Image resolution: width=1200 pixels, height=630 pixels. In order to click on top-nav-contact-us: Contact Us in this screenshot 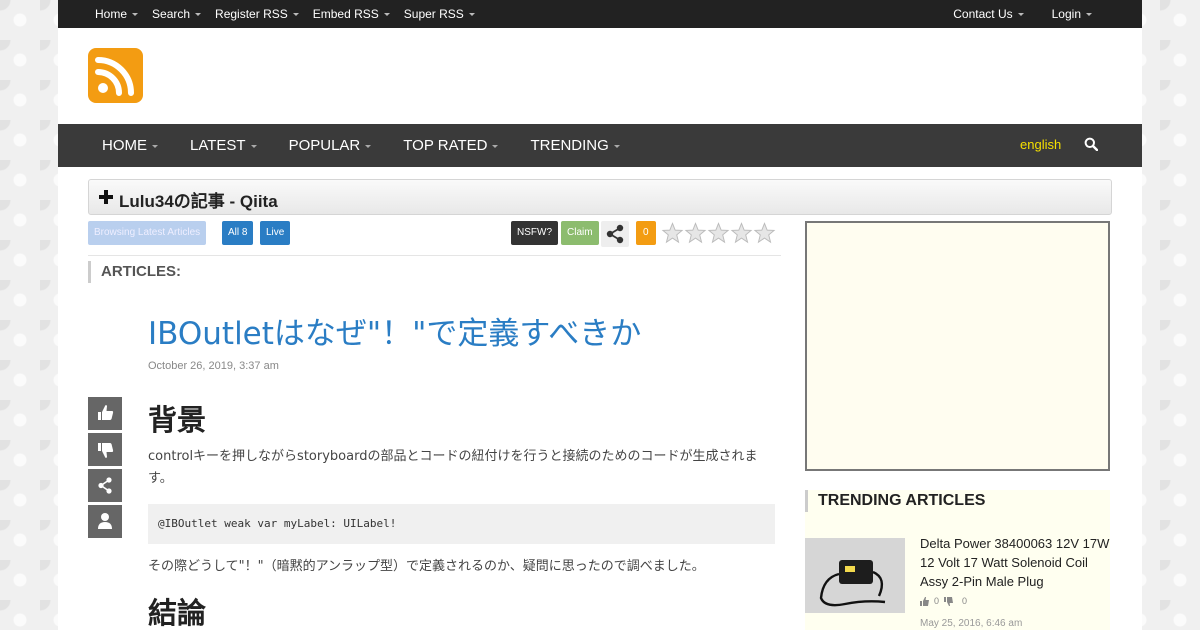, I will do `click(988, 14)`.